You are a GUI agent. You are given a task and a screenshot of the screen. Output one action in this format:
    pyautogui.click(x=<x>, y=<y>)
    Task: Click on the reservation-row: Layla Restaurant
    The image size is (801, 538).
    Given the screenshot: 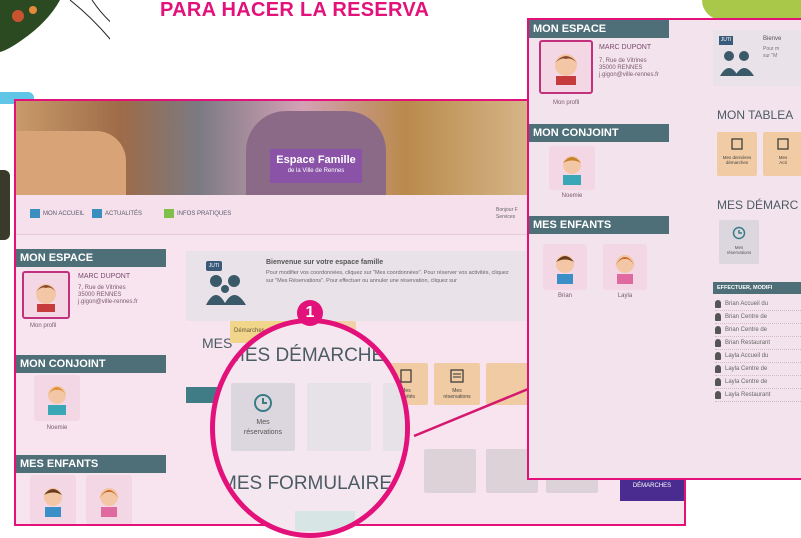 What is the action you would take?
    pyautogui.click(x=758, y=395)
    